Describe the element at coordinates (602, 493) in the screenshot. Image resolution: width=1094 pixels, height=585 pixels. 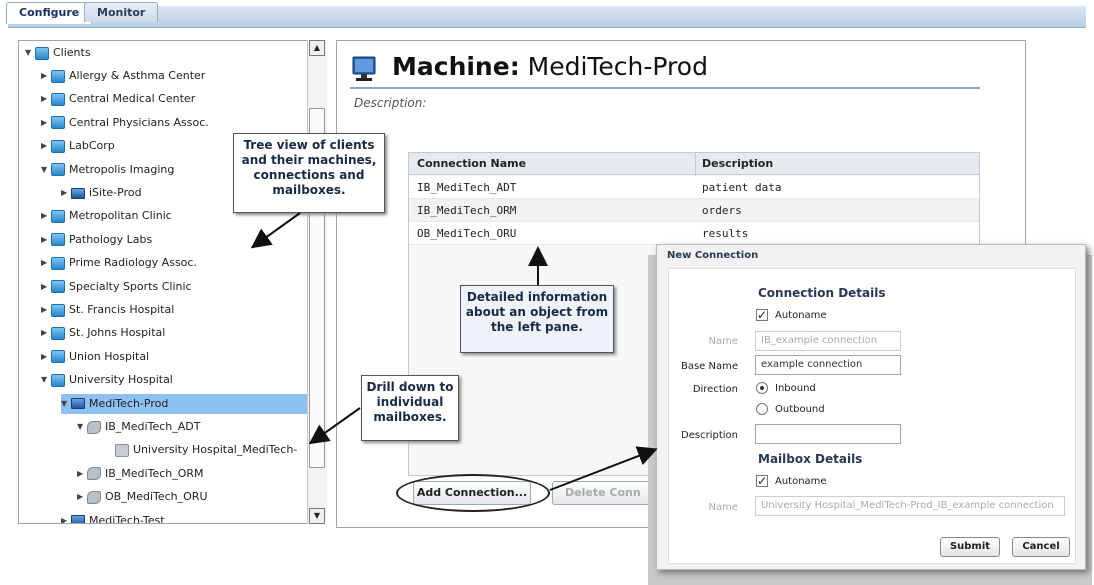
I see `delete-connection-button: Delete Conn` at that location.